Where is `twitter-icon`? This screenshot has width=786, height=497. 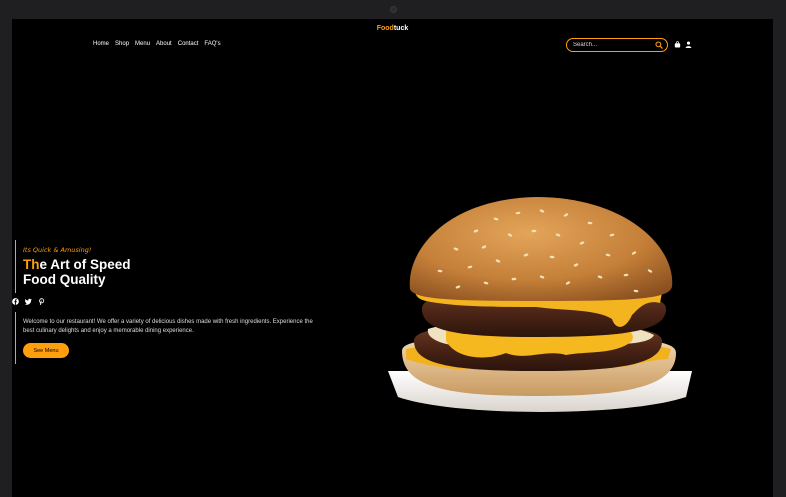
twitter-icon is located at coordinates (28, 301).